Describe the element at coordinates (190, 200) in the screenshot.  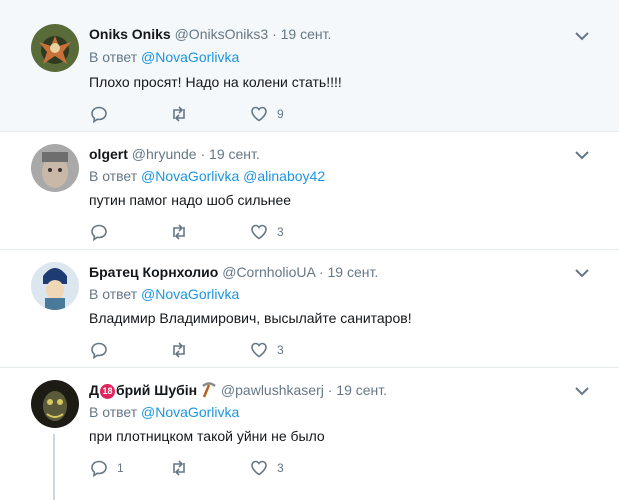
I see `tweet-text: путин памог надо шоб сильнее` at that location.